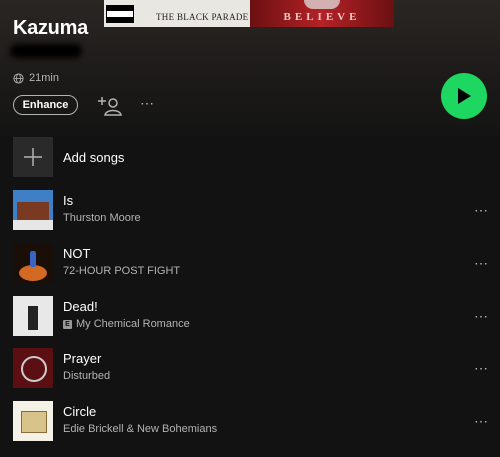 The width and height of the screenshot is (500, 457). Describe the element at coordinates (44, 78) in the screenshot. I see `playlist-duration: 21min` at that location.